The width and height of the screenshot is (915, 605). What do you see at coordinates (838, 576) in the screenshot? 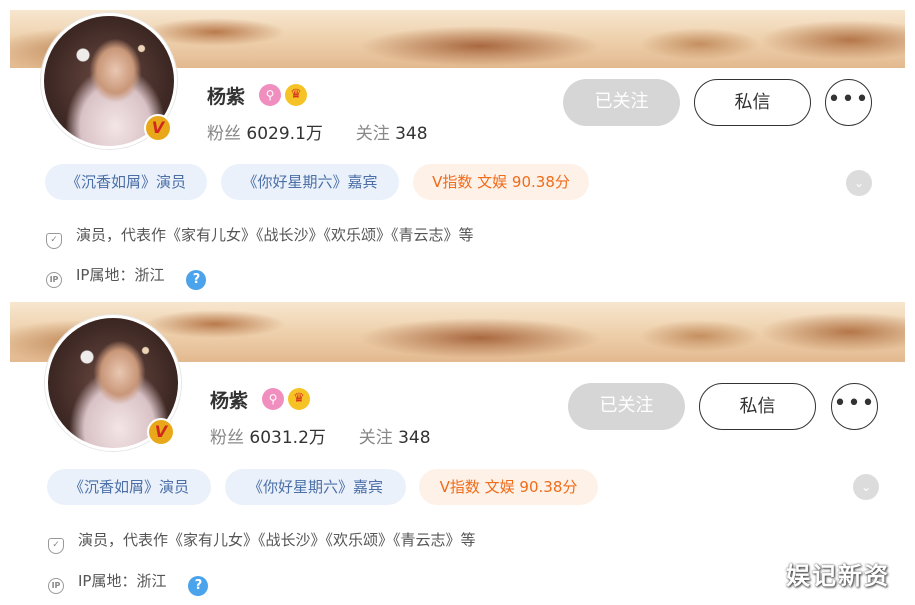
I see `watermark: 娱记新资` at bounding box center [838, 576].